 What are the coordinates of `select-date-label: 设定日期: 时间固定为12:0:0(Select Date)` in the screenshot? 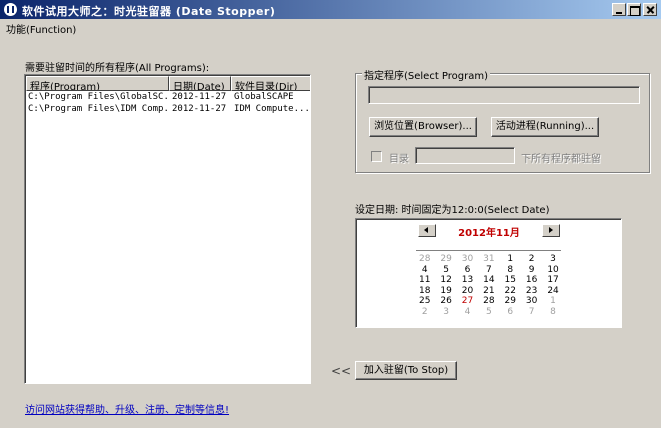 It's located at (452, 210).